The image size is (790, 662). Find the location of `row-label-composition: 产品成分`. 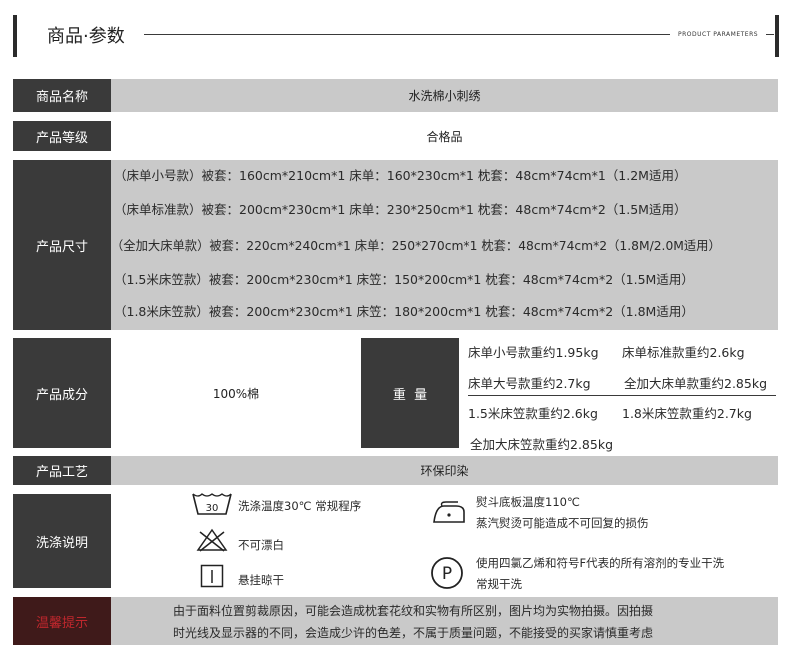

row-label-composition: 产品成分 is located at coordinates (62, 393).